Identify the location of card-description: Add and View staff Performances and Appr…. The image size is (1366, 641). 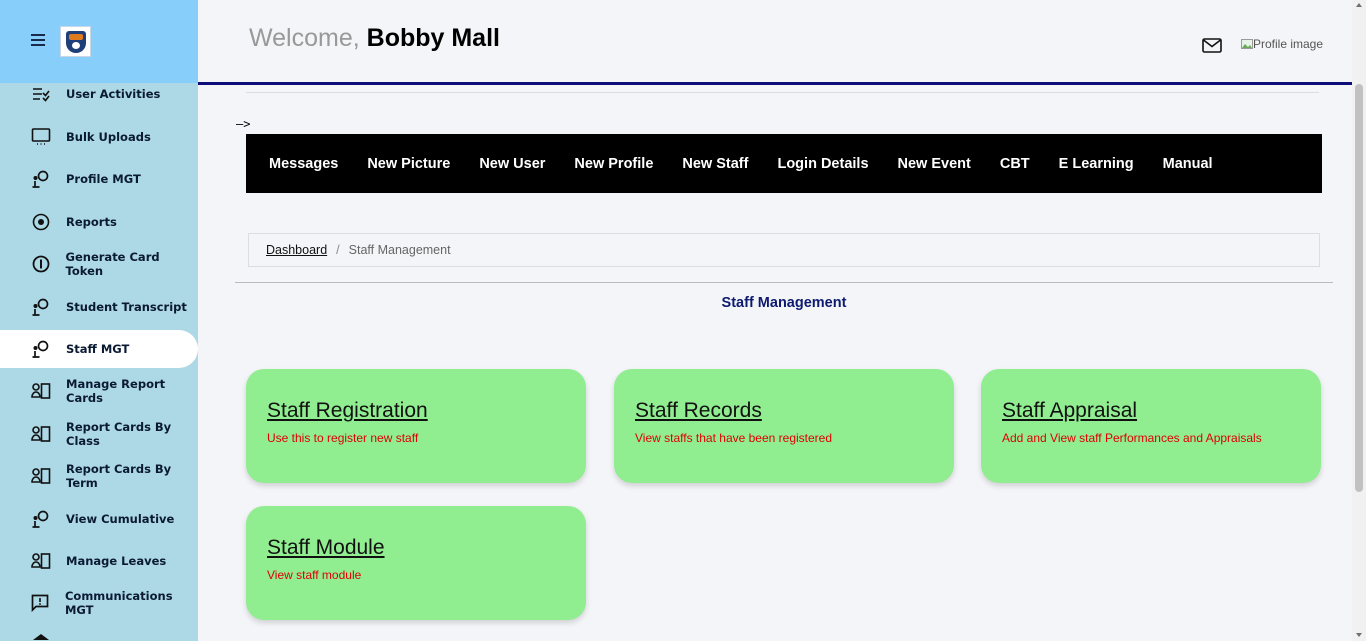
(1132, 438).